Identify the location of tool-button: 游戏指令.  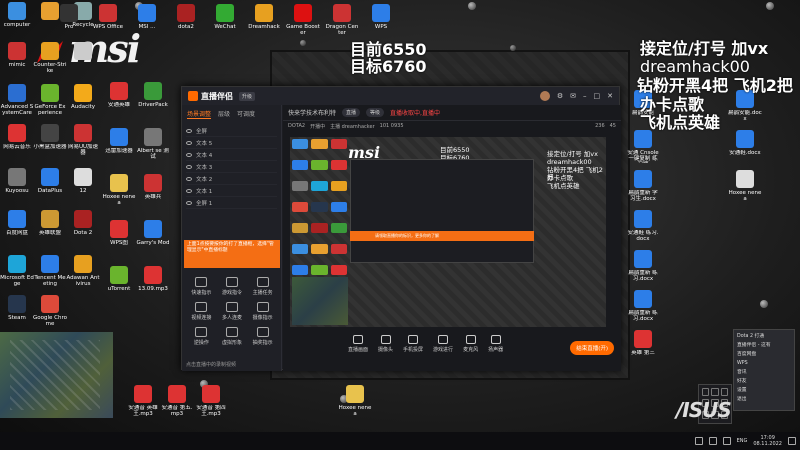
(232, 286).